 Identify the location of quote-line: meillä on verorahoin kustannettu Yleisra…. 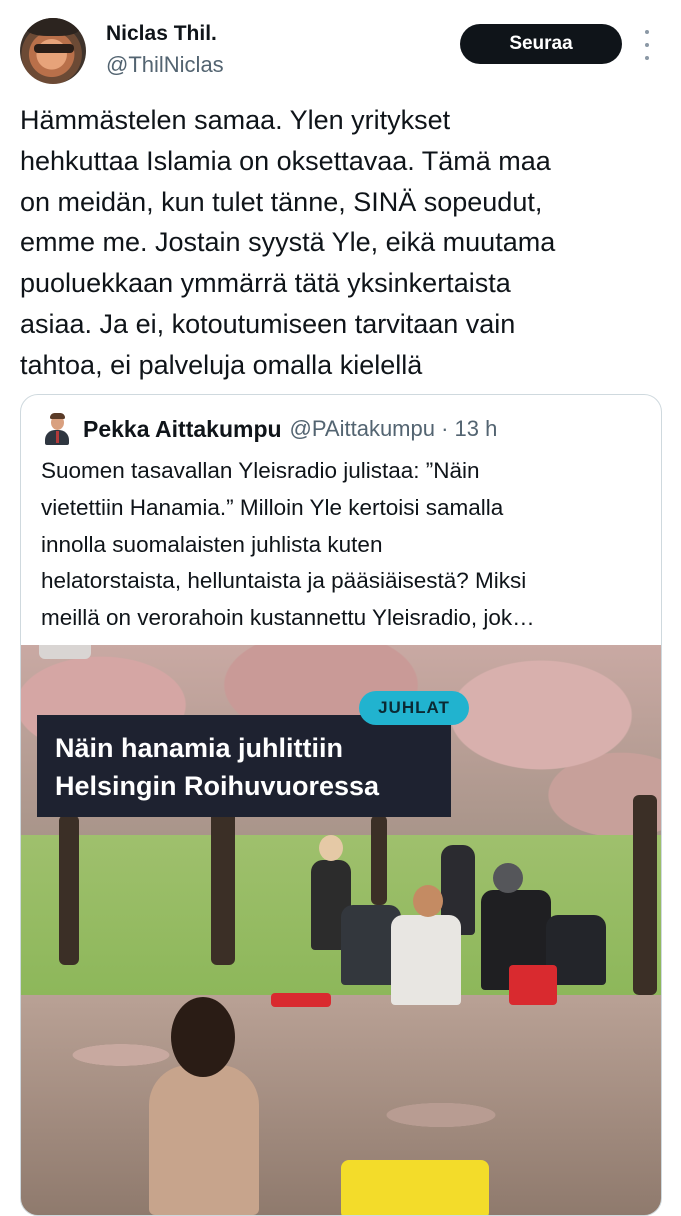
(288, 618).